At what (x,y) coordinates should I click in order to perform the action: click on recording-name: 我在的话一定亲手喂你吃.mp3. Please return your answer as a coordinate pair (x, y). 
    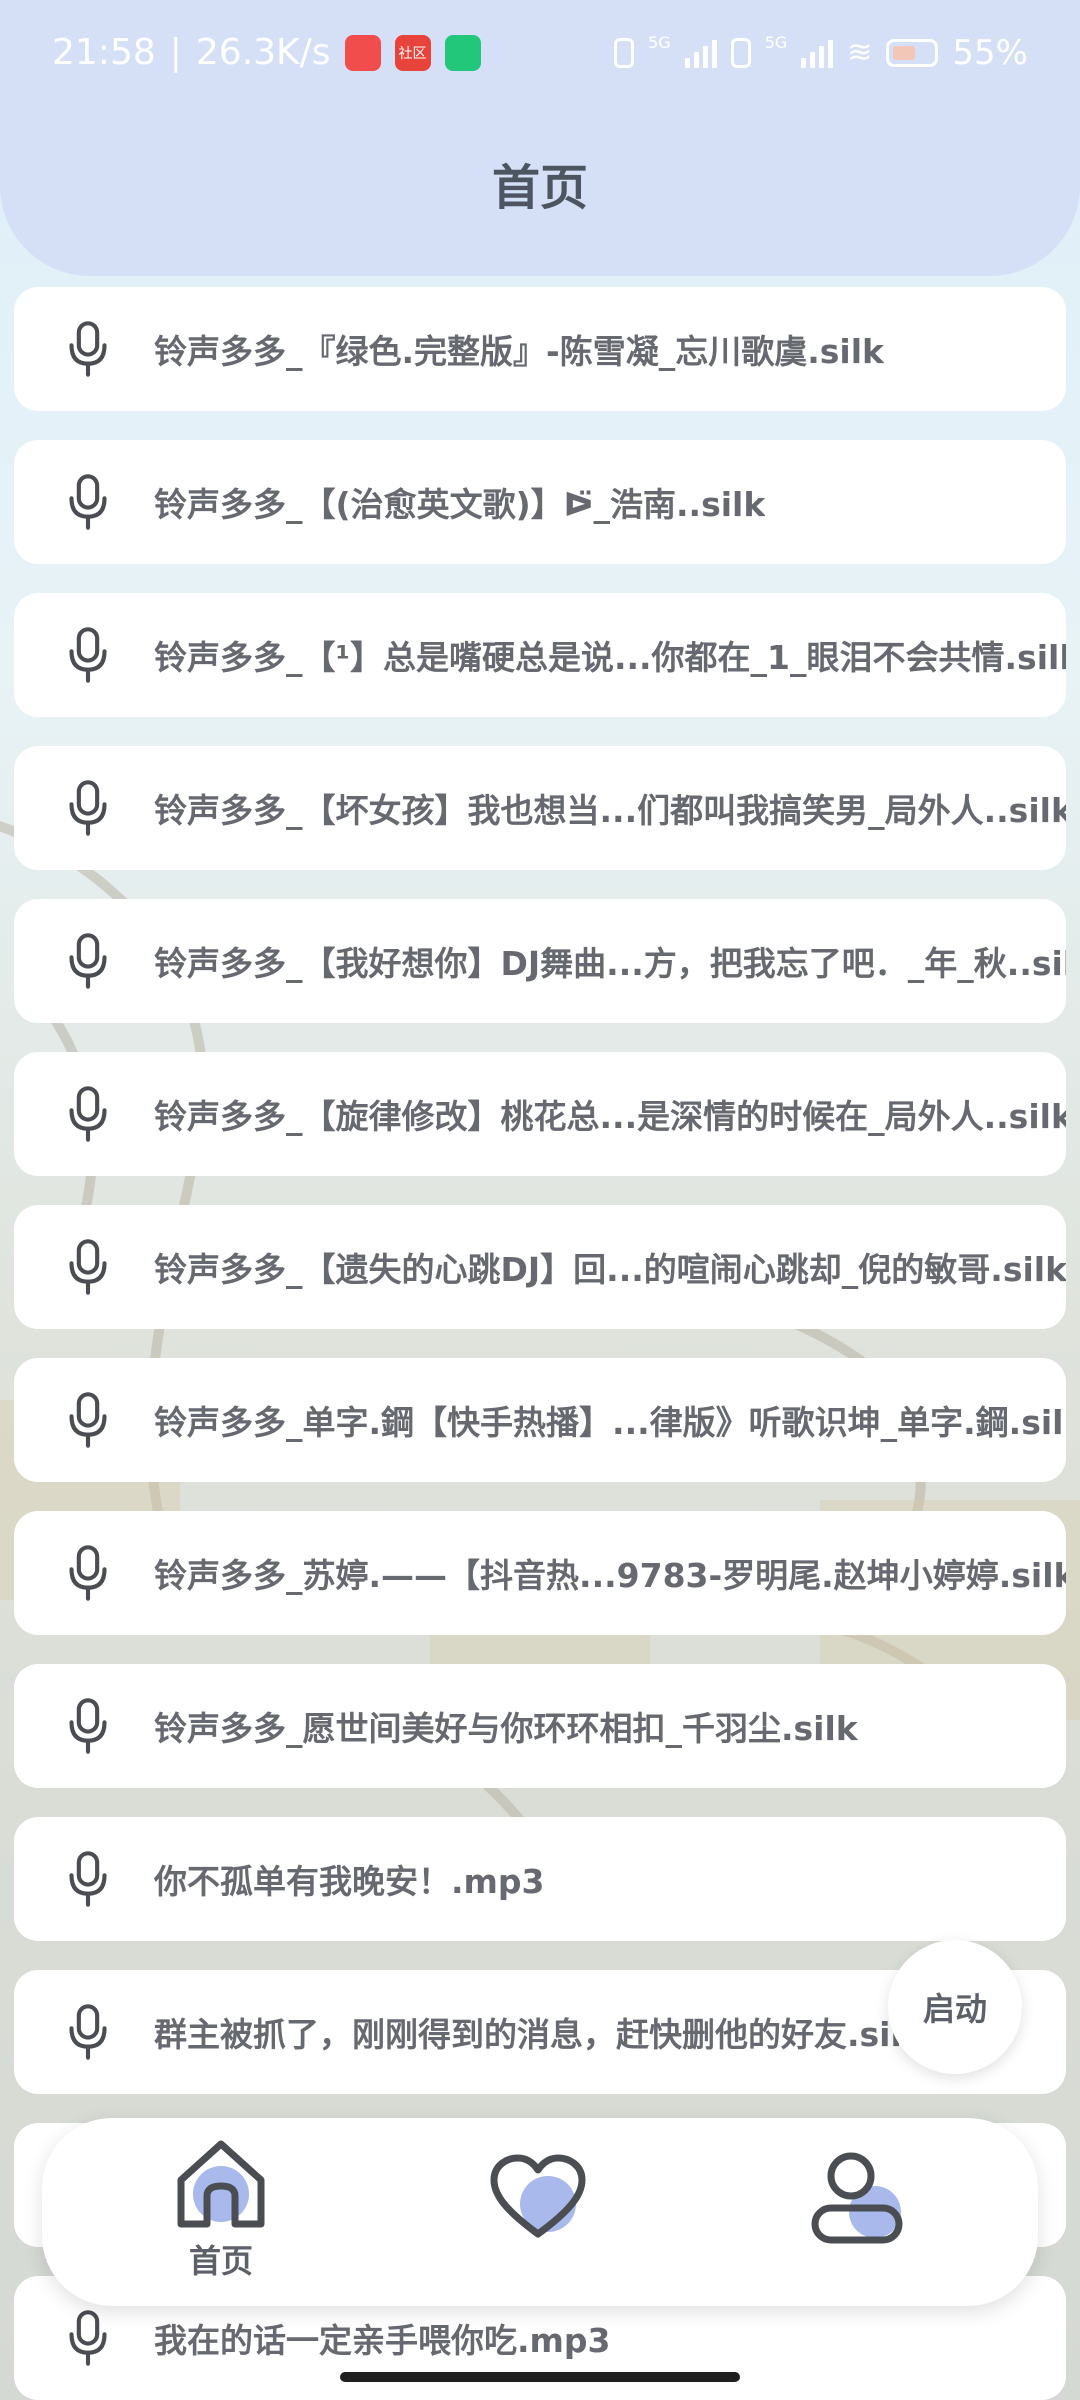
    Looking at the image, I should click on (382, 2340).